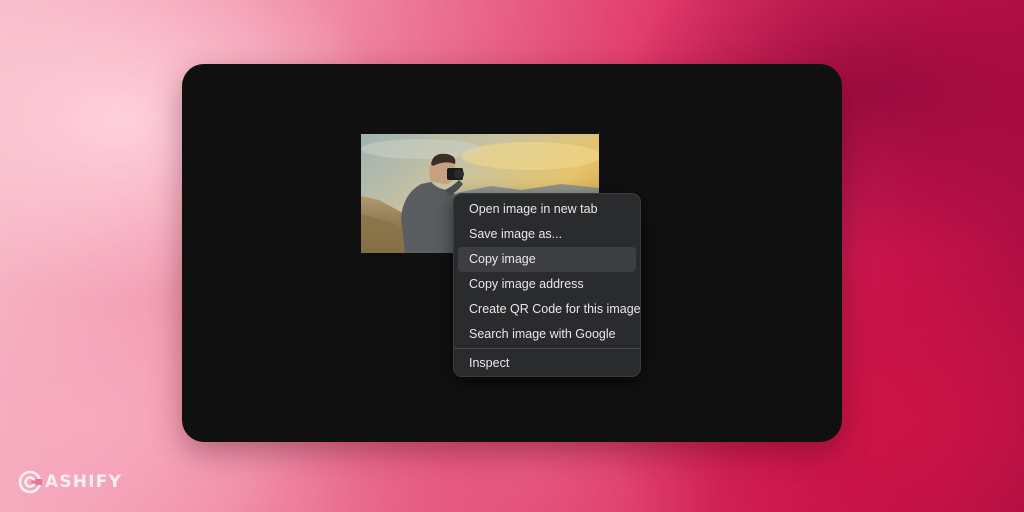  What do you see at coordinates (547, 348) in the screenshot?
I see `menu-separator` at bounding box center [547, 348].